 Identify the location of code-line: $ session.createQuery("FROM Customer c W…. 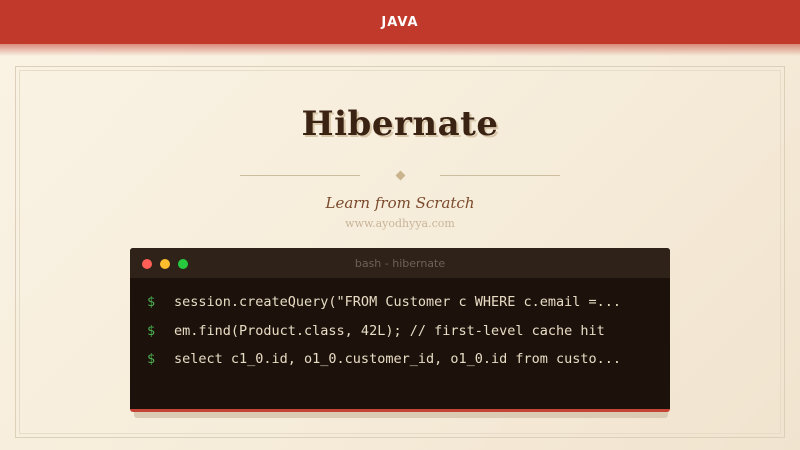
(400, 302).